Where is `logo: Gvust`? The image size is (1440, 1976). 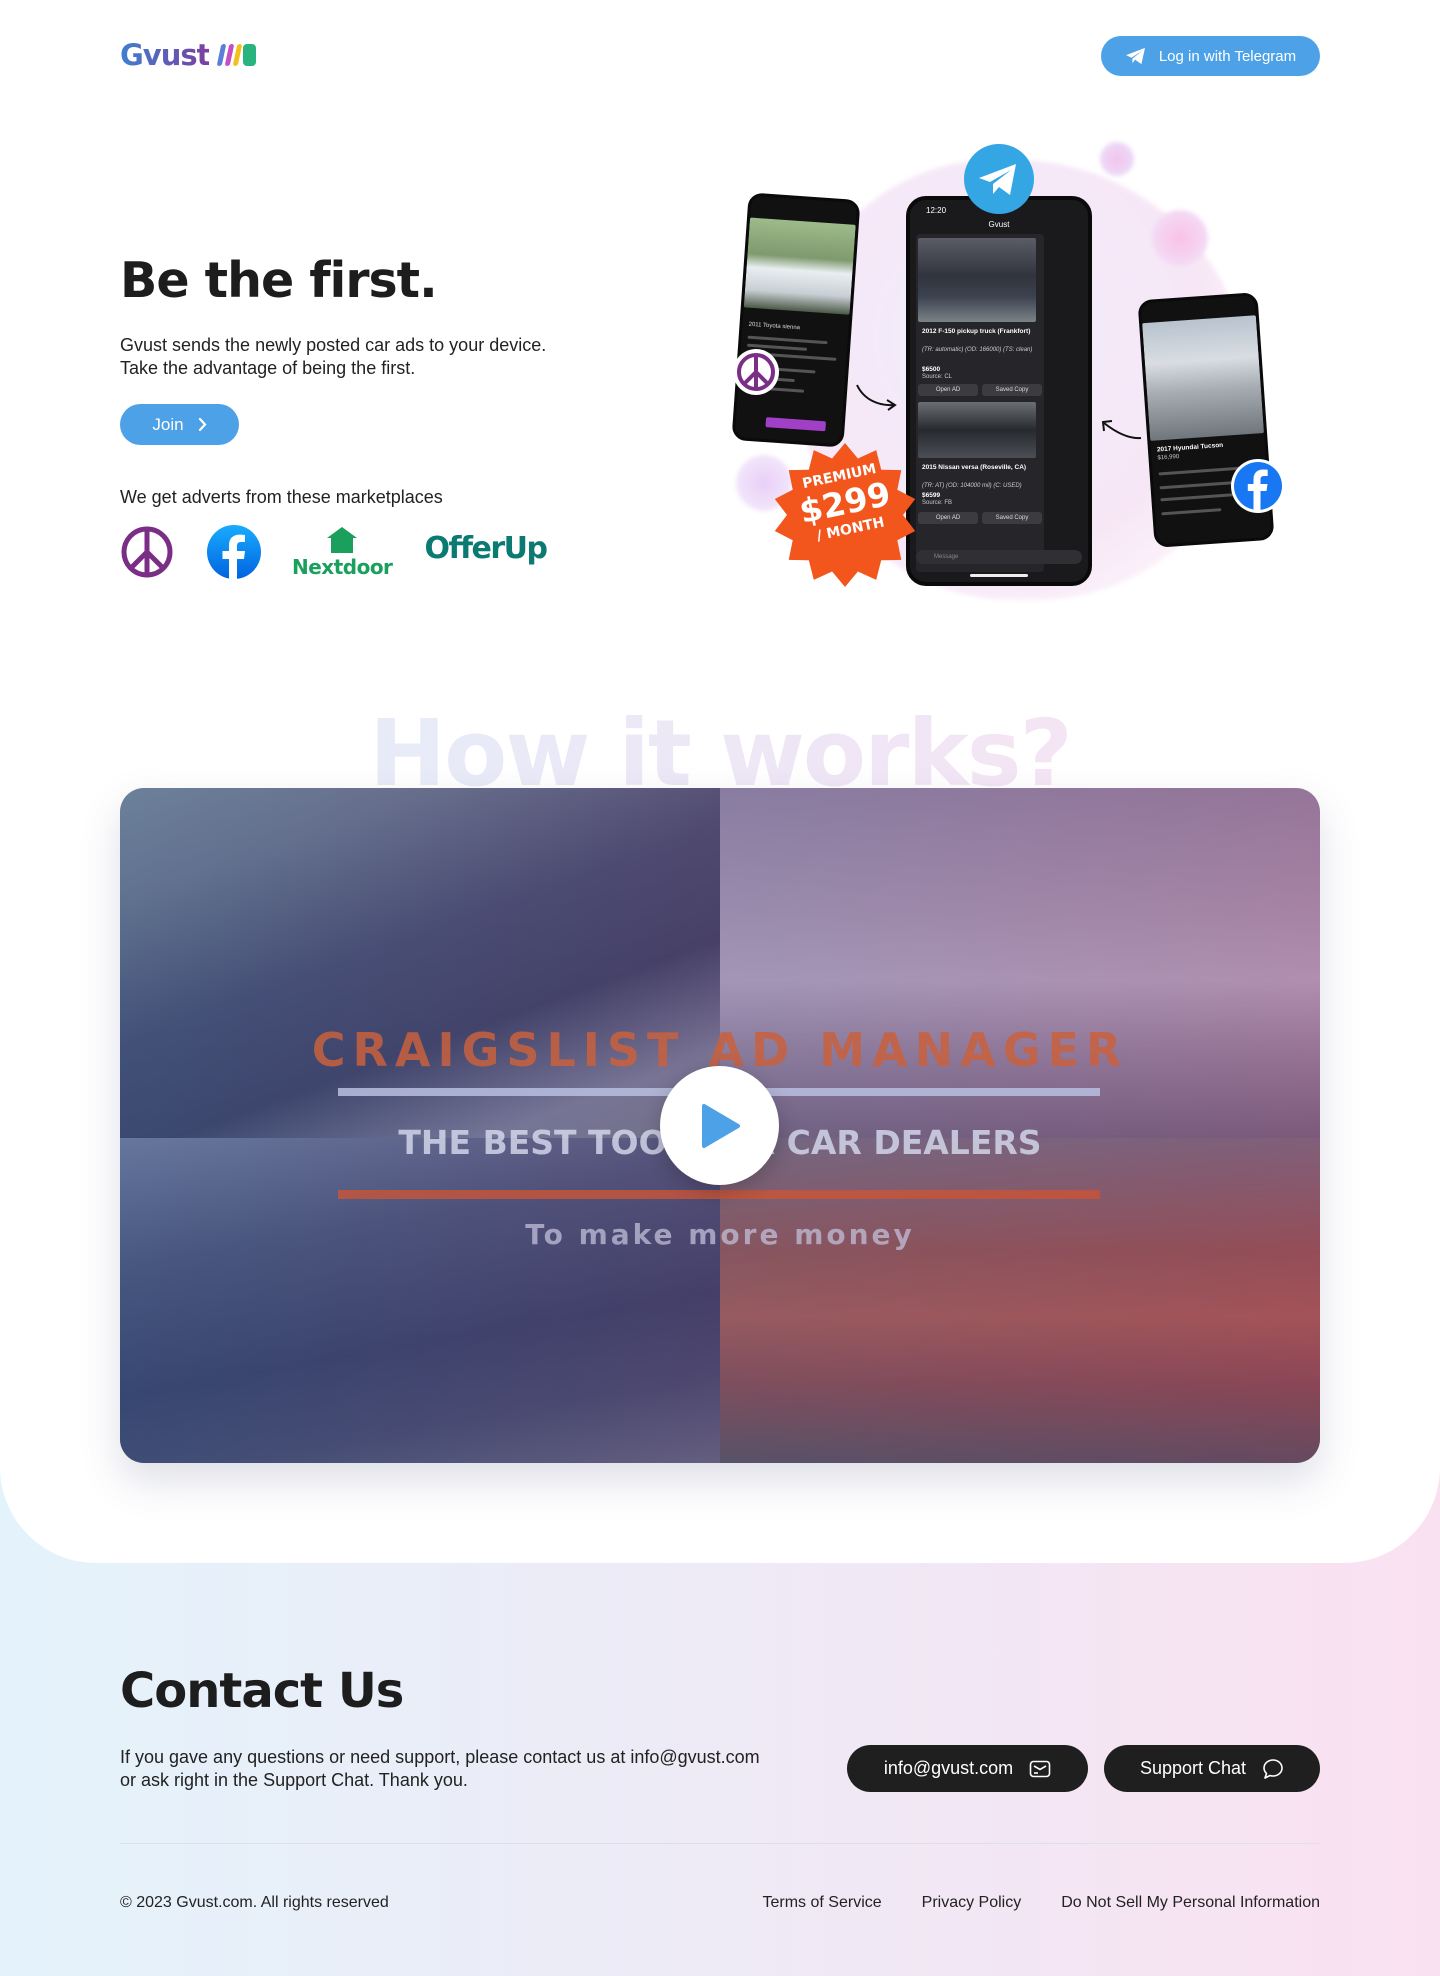
logo: Gvust is located at coordinates (188, 55).